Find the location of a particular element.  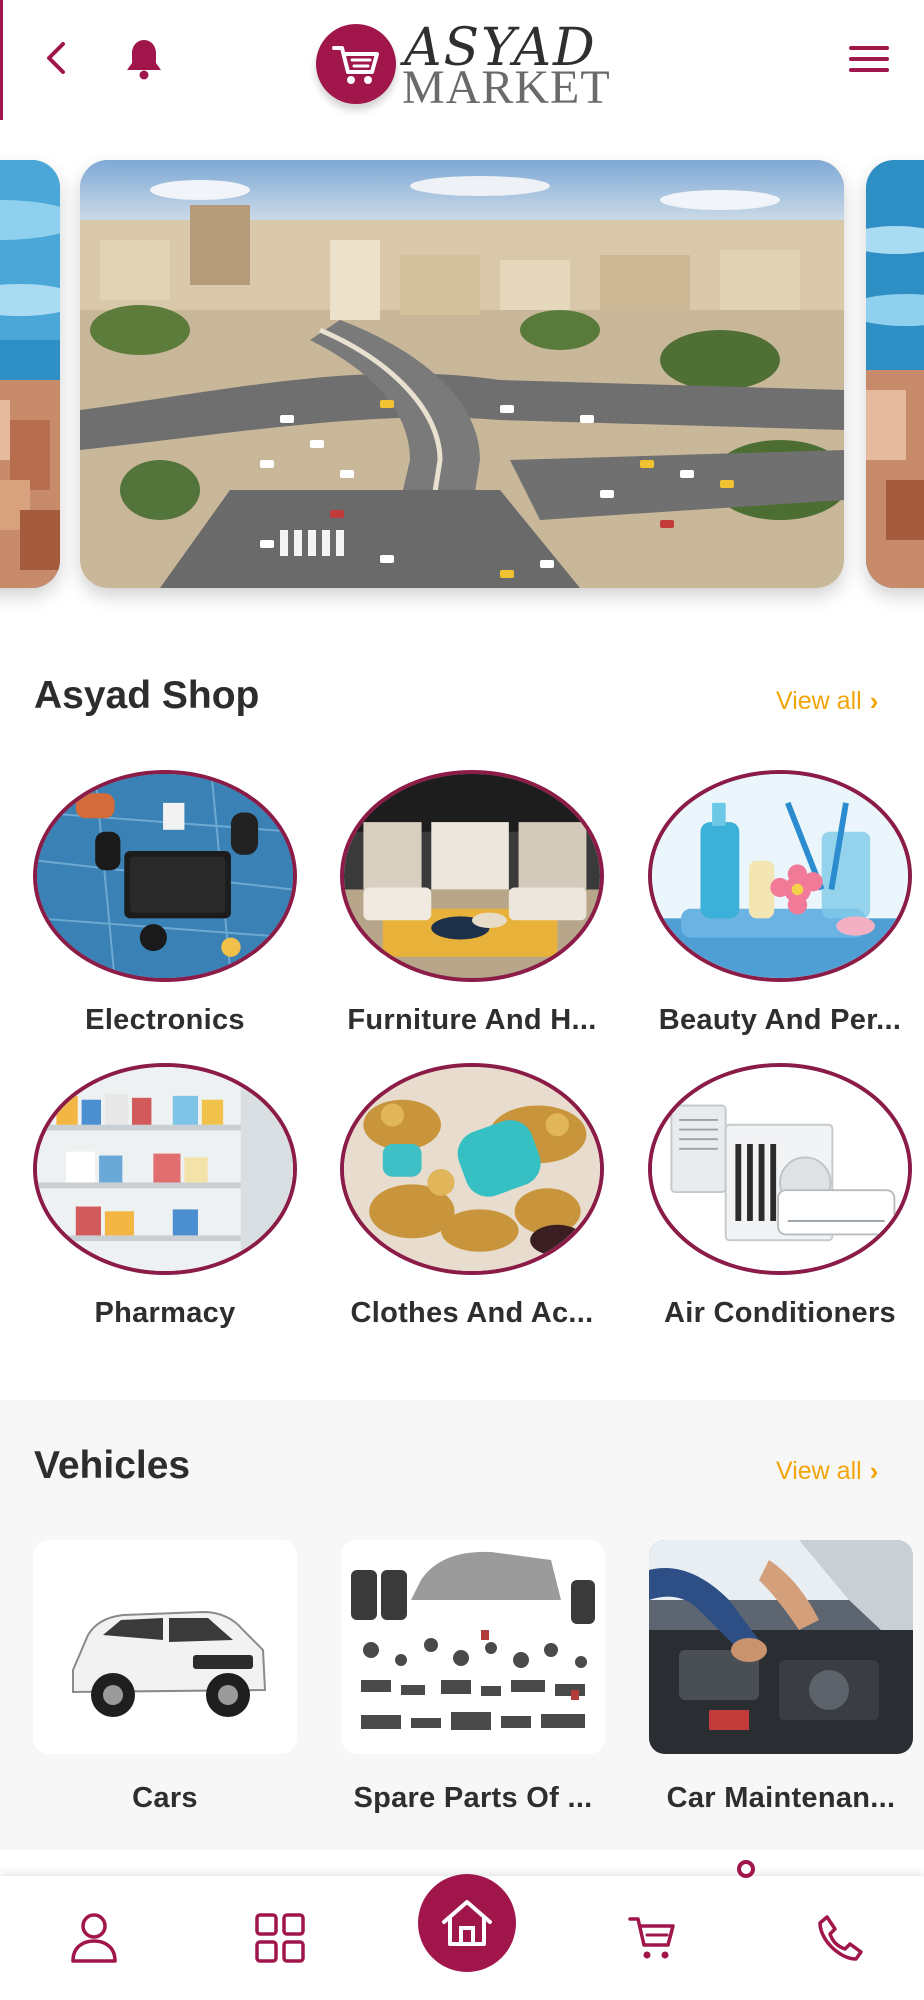

cart-icon is located at coordinates (651, 1938).